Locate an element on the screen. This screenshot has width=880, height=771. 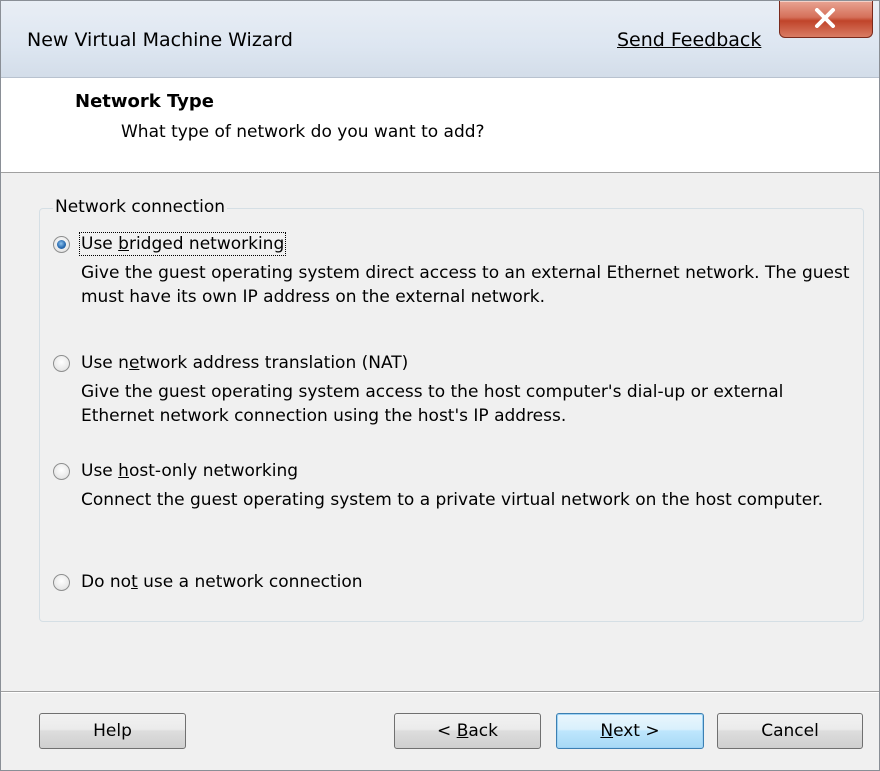
option-label-host-only: Use host-only networking is located at coordinates (189, 471).